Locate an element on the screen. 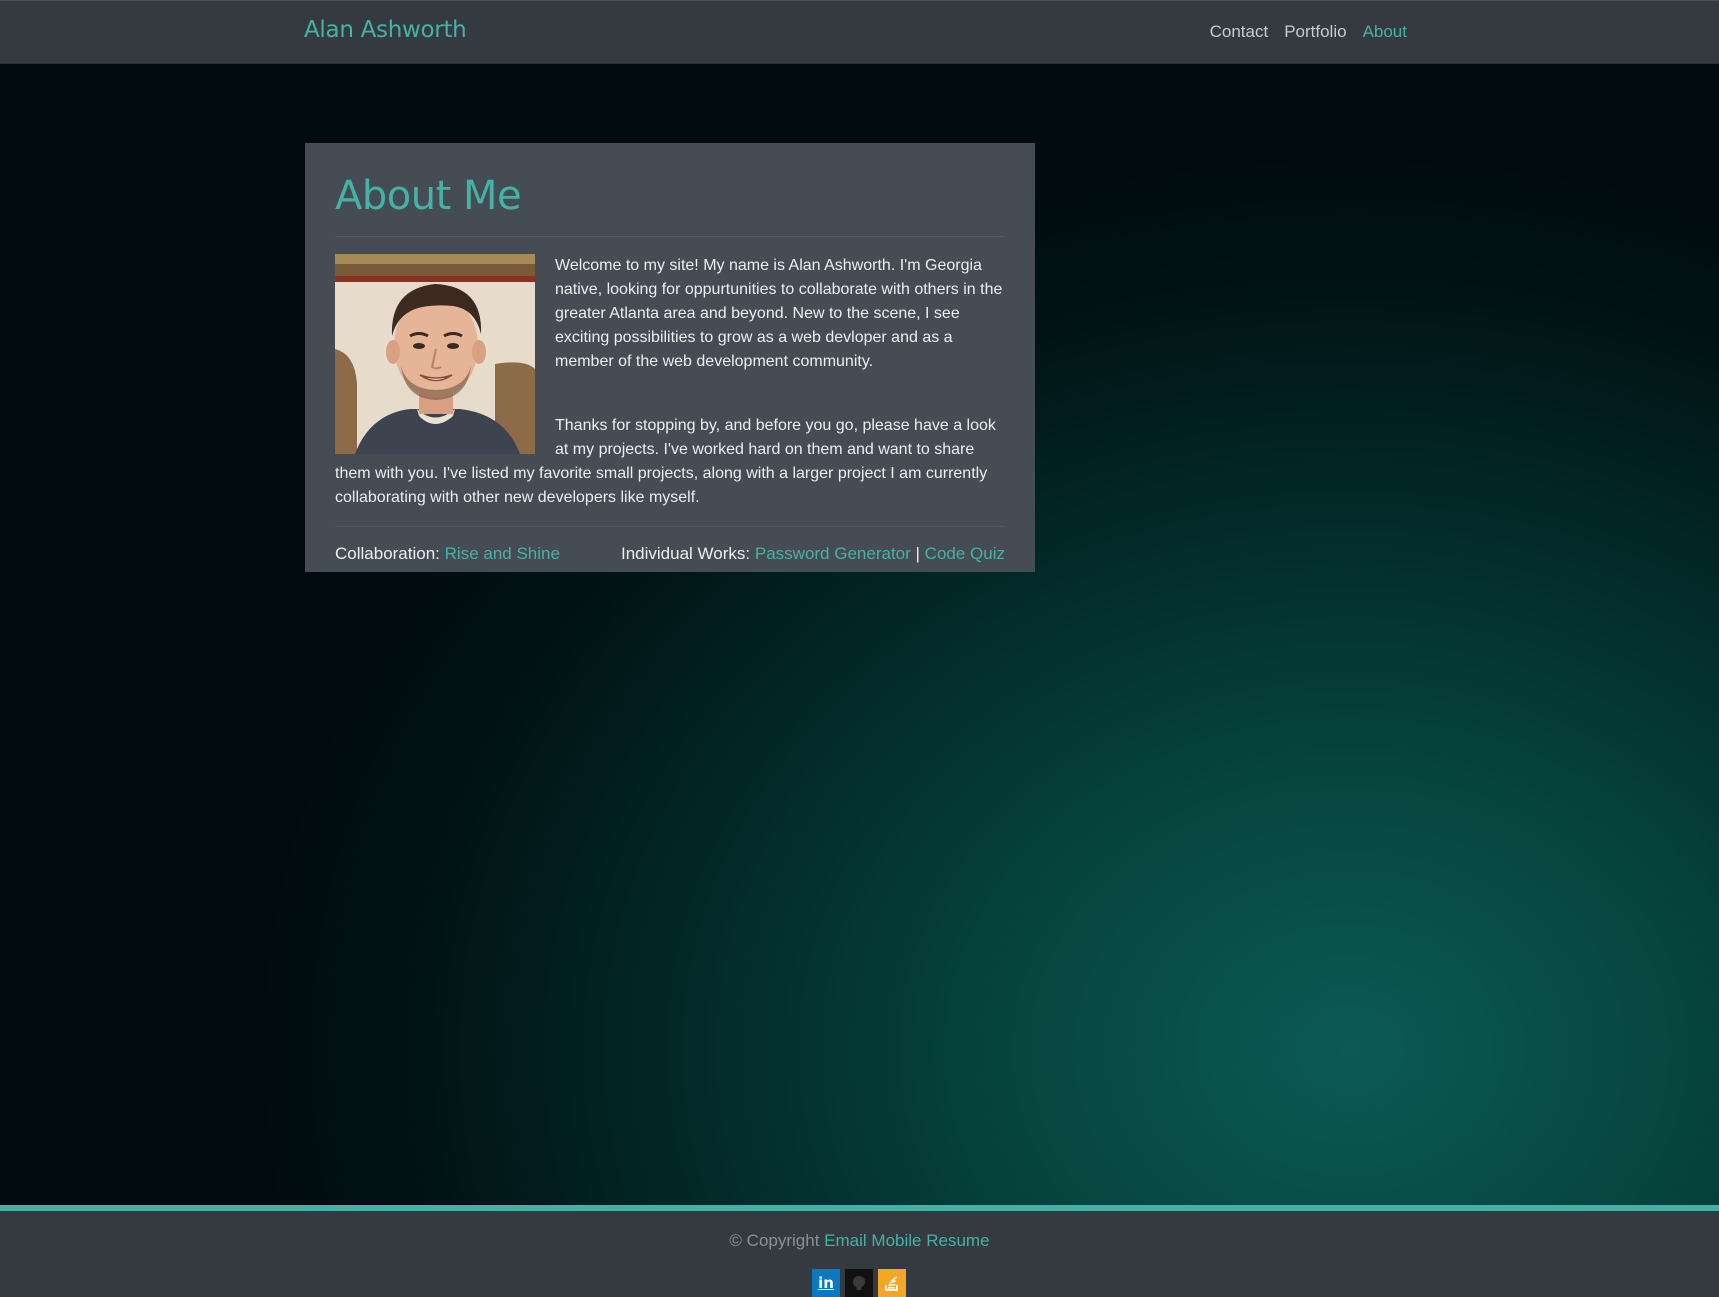  github-icon is located at coordinates (859, 1283).